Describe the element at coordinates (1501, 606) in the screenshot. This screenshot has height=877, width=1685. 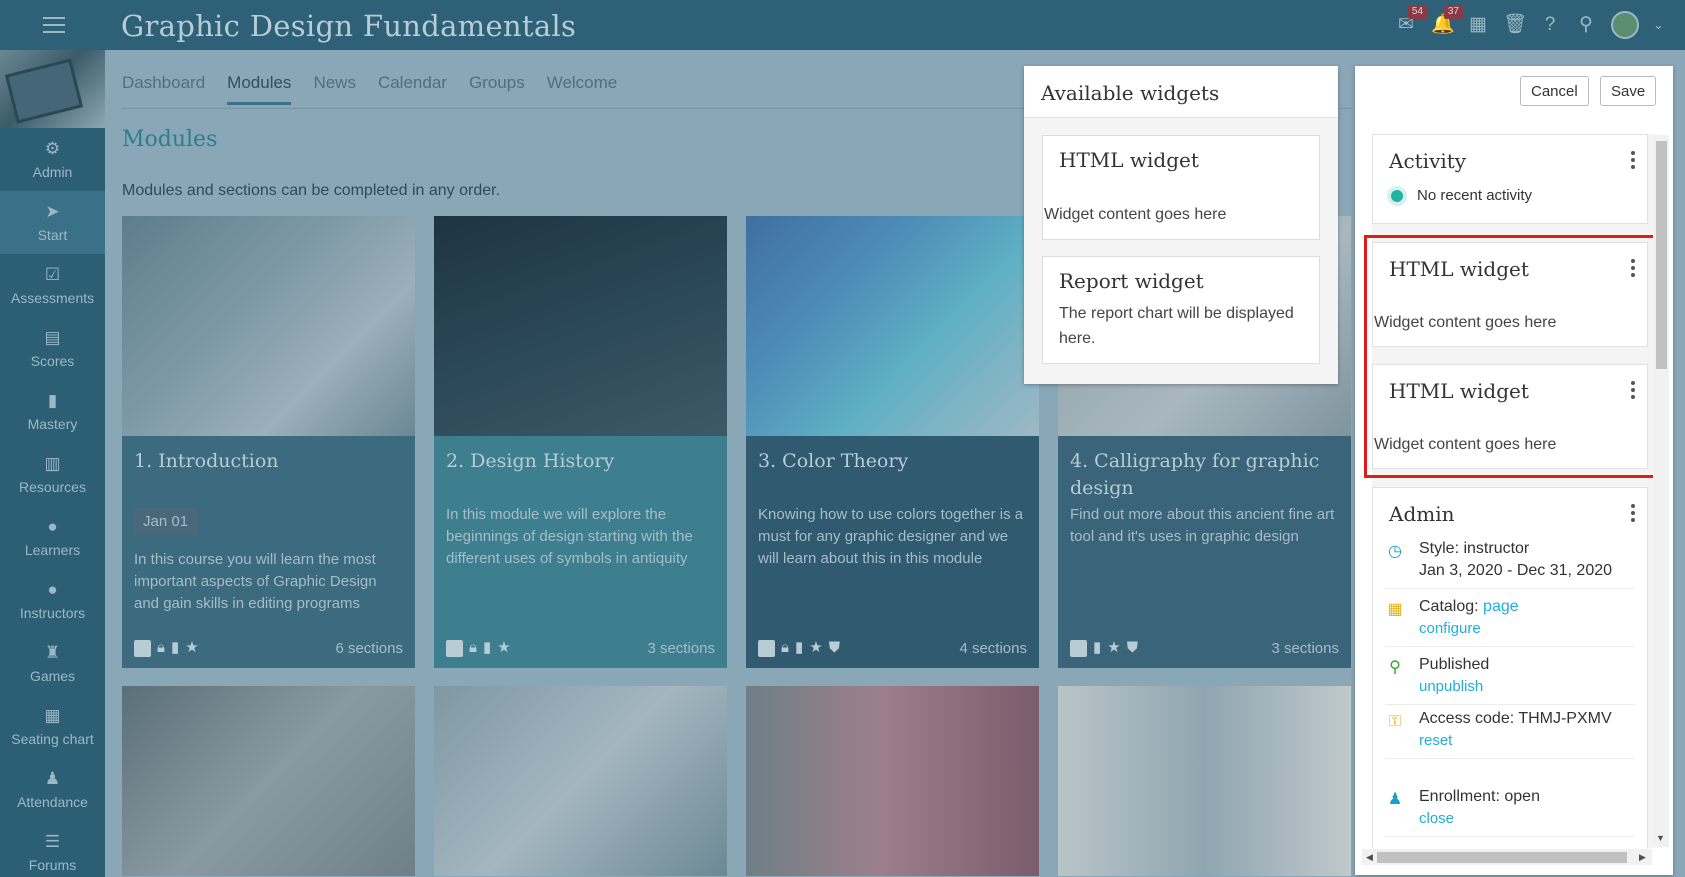
I see `catalog-page-link: page` at that location.